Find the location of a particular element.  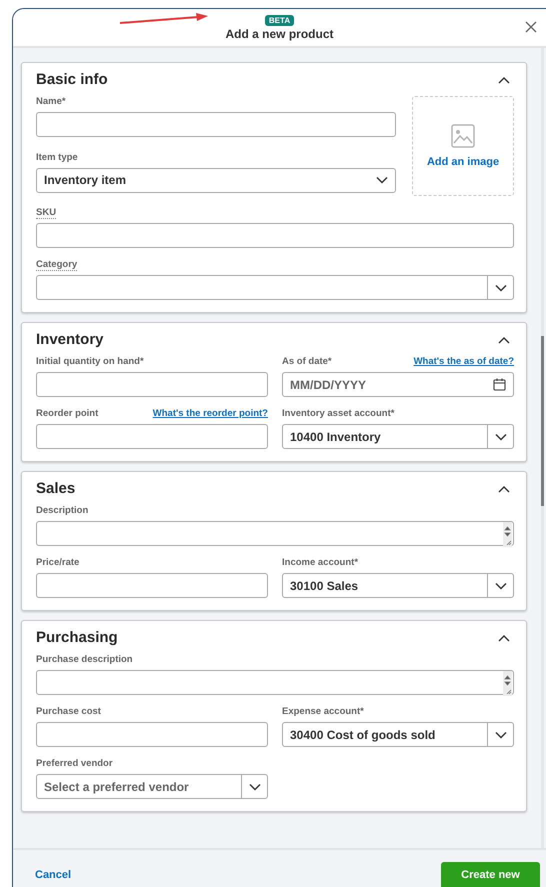

create-button: Create new is located at coordinates (490, 874).